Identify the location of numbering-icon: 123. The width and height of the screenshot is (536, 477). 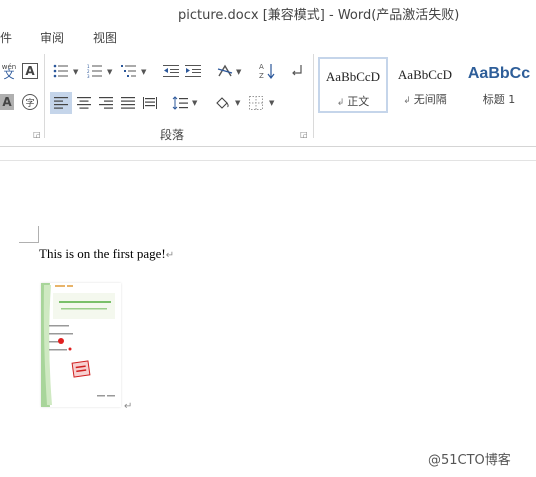
(95, 71).